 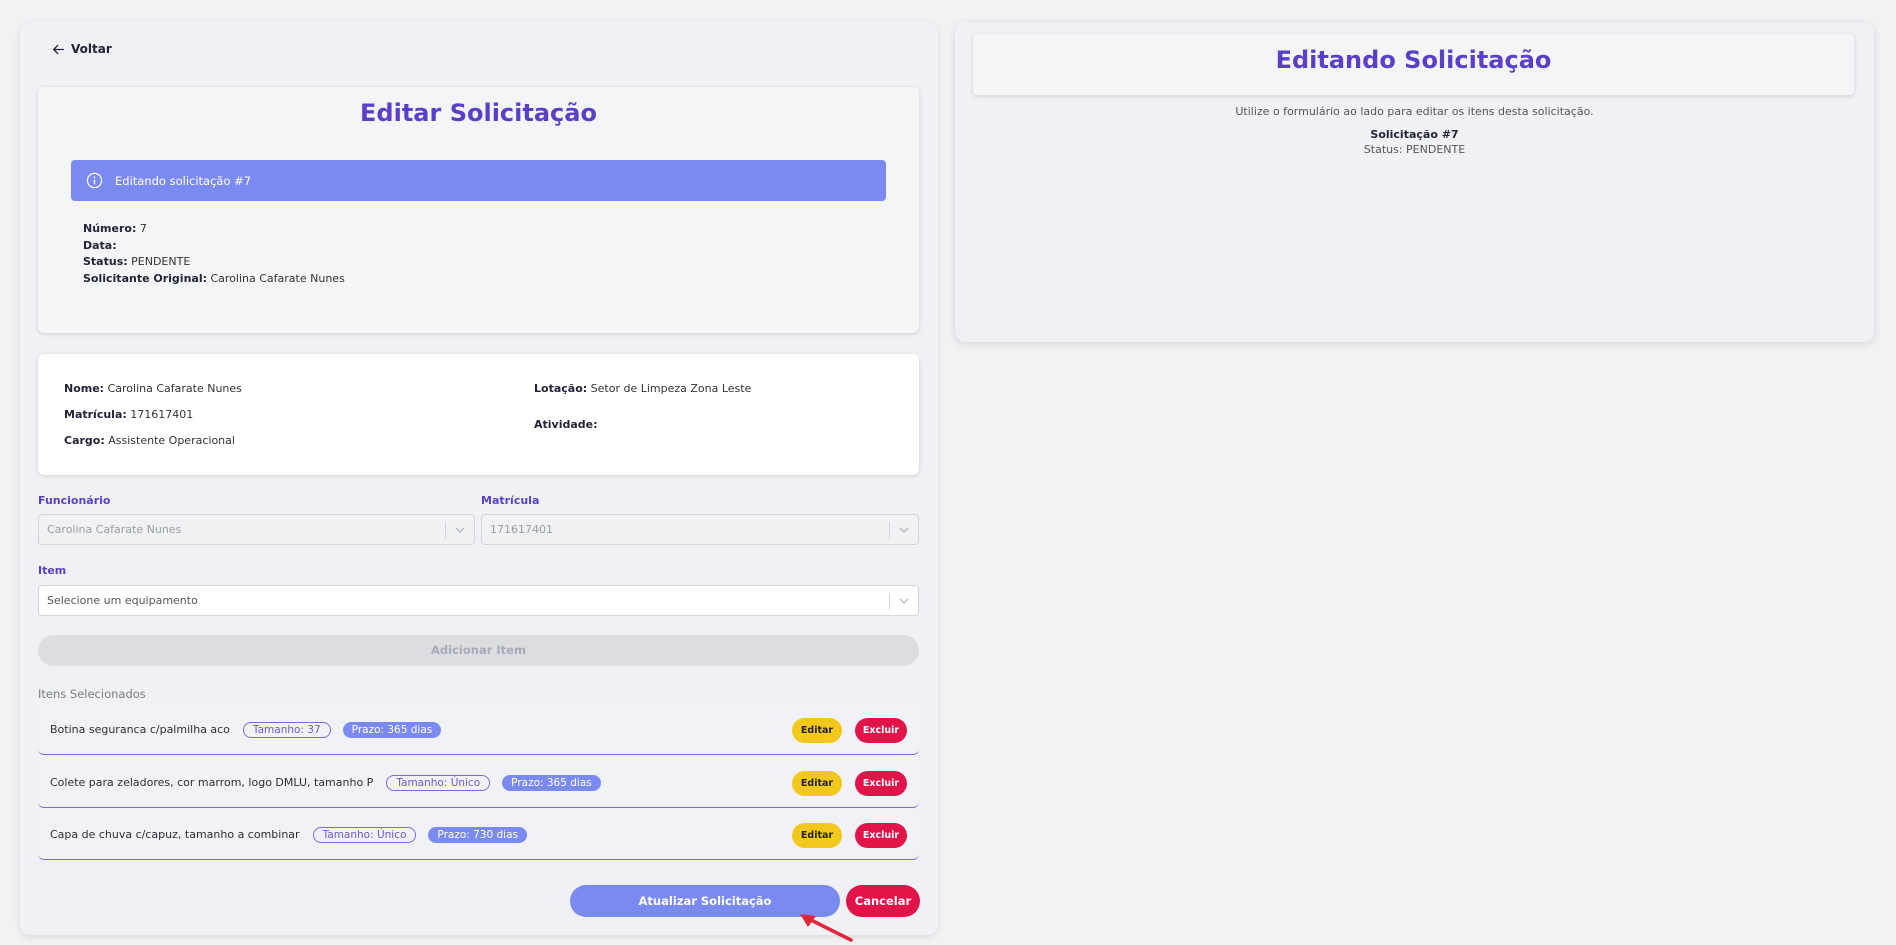 I want to click on summary-request: Solicitação #7, so click(x=1414, y=134).